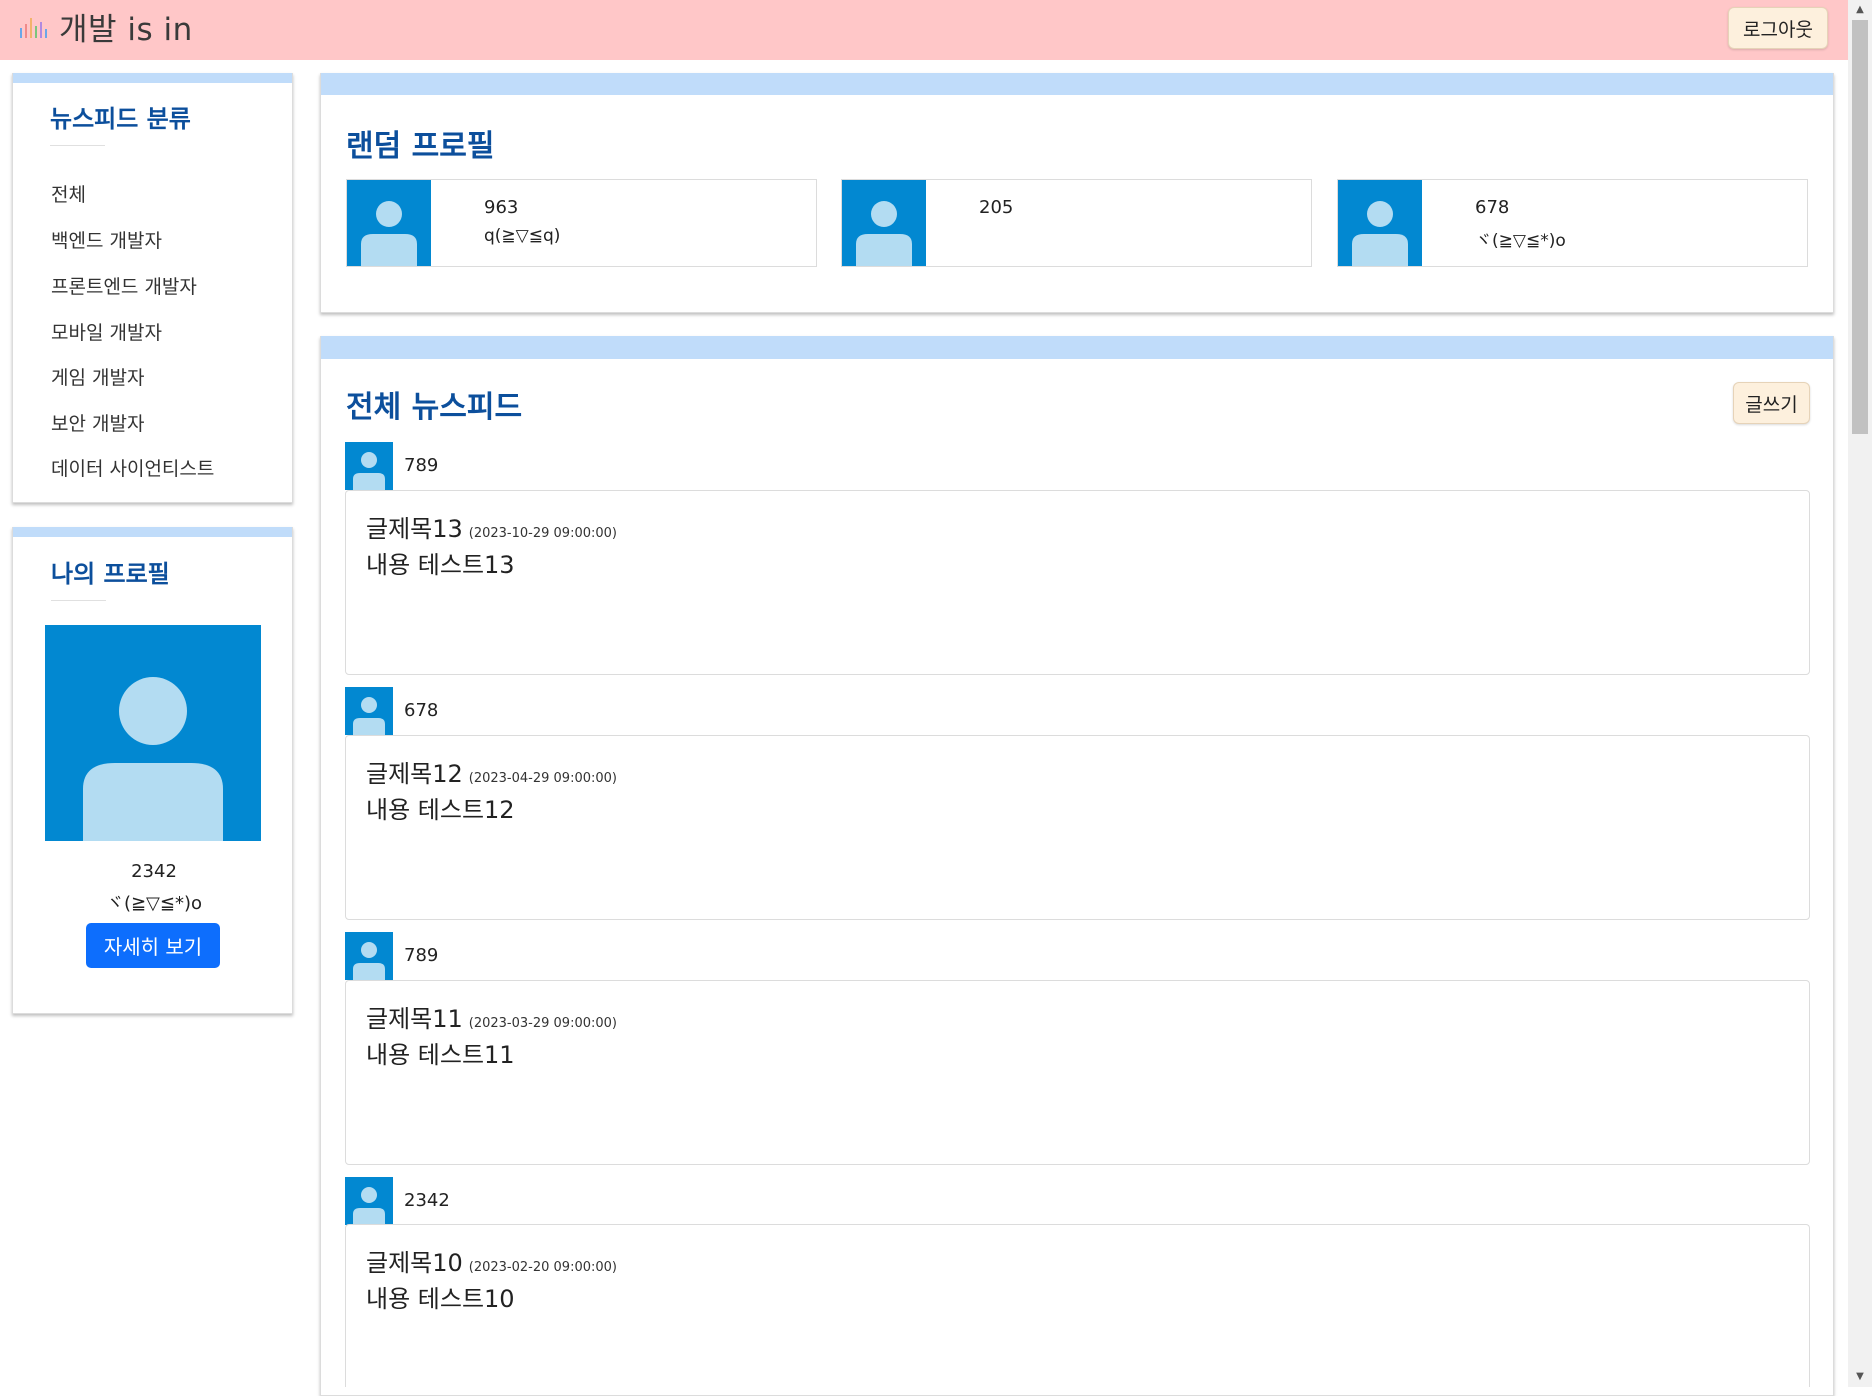  What do you see at coordinates (414, 1263) in the screenshot?
I see `post-title-text: 글제목10` at bounding box center [414, 1263].